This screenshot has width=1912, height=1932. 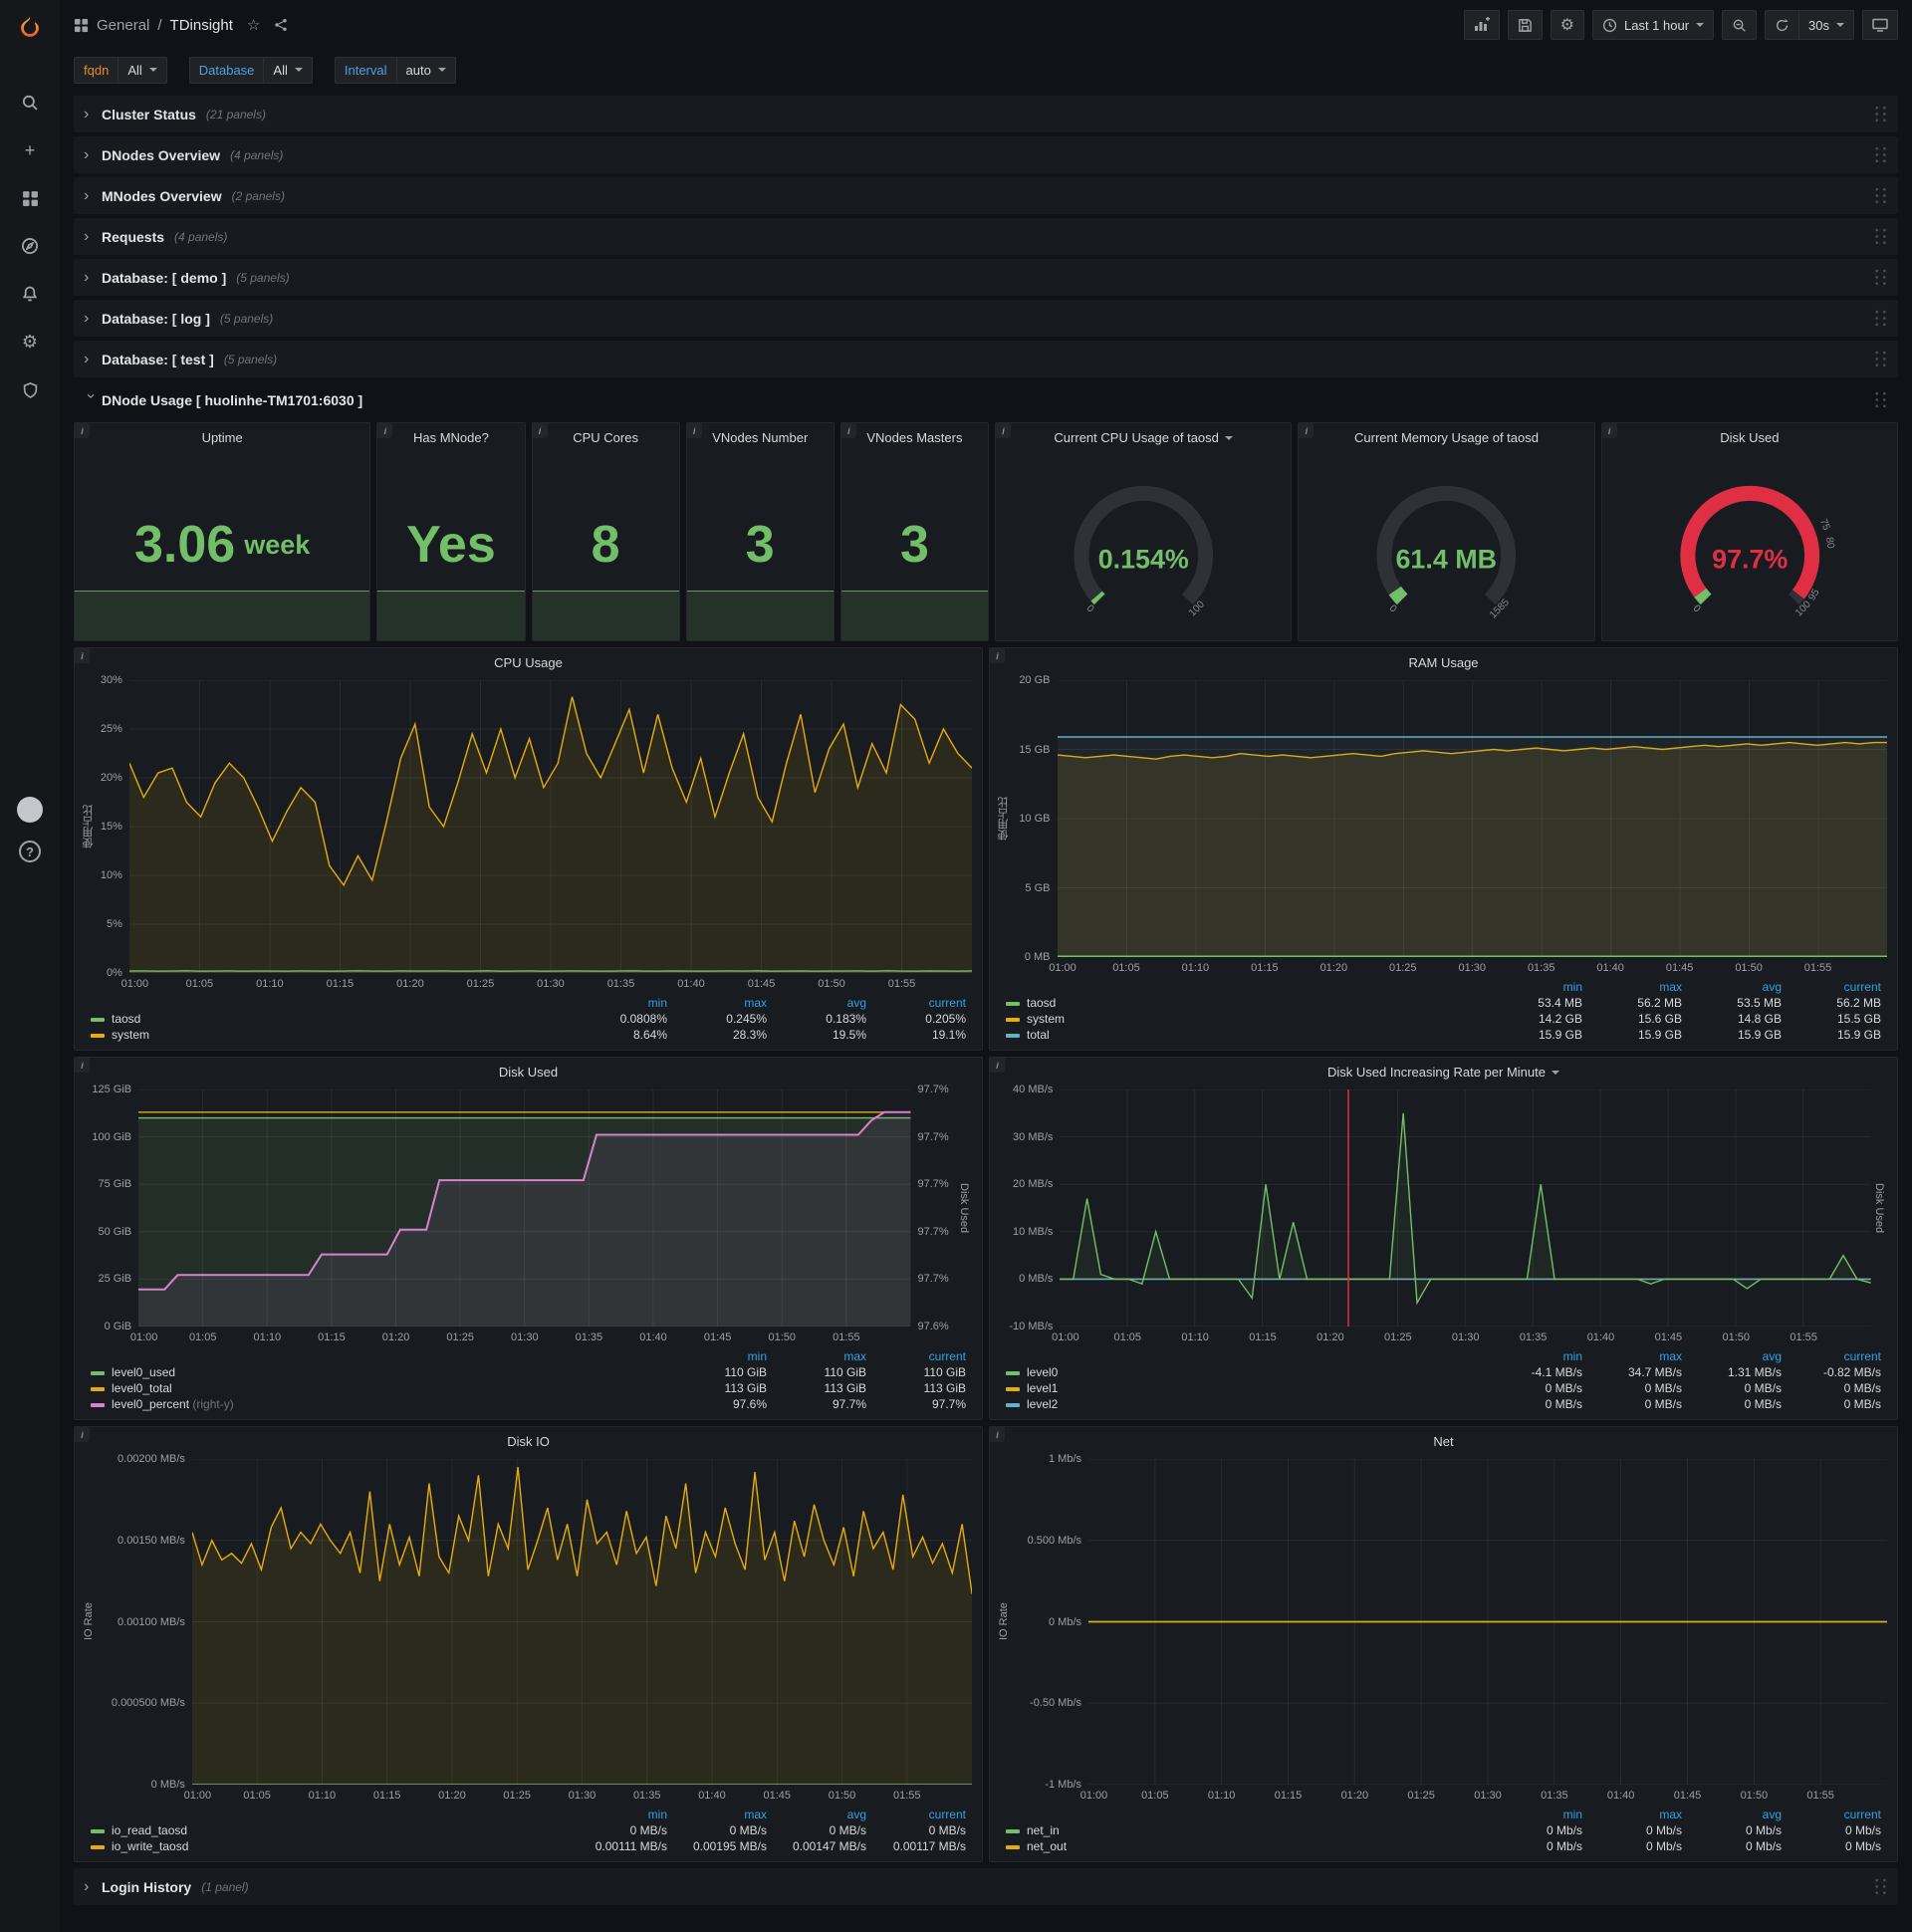 I want to click on zoom-out-button, so click(x=1740, y=25).